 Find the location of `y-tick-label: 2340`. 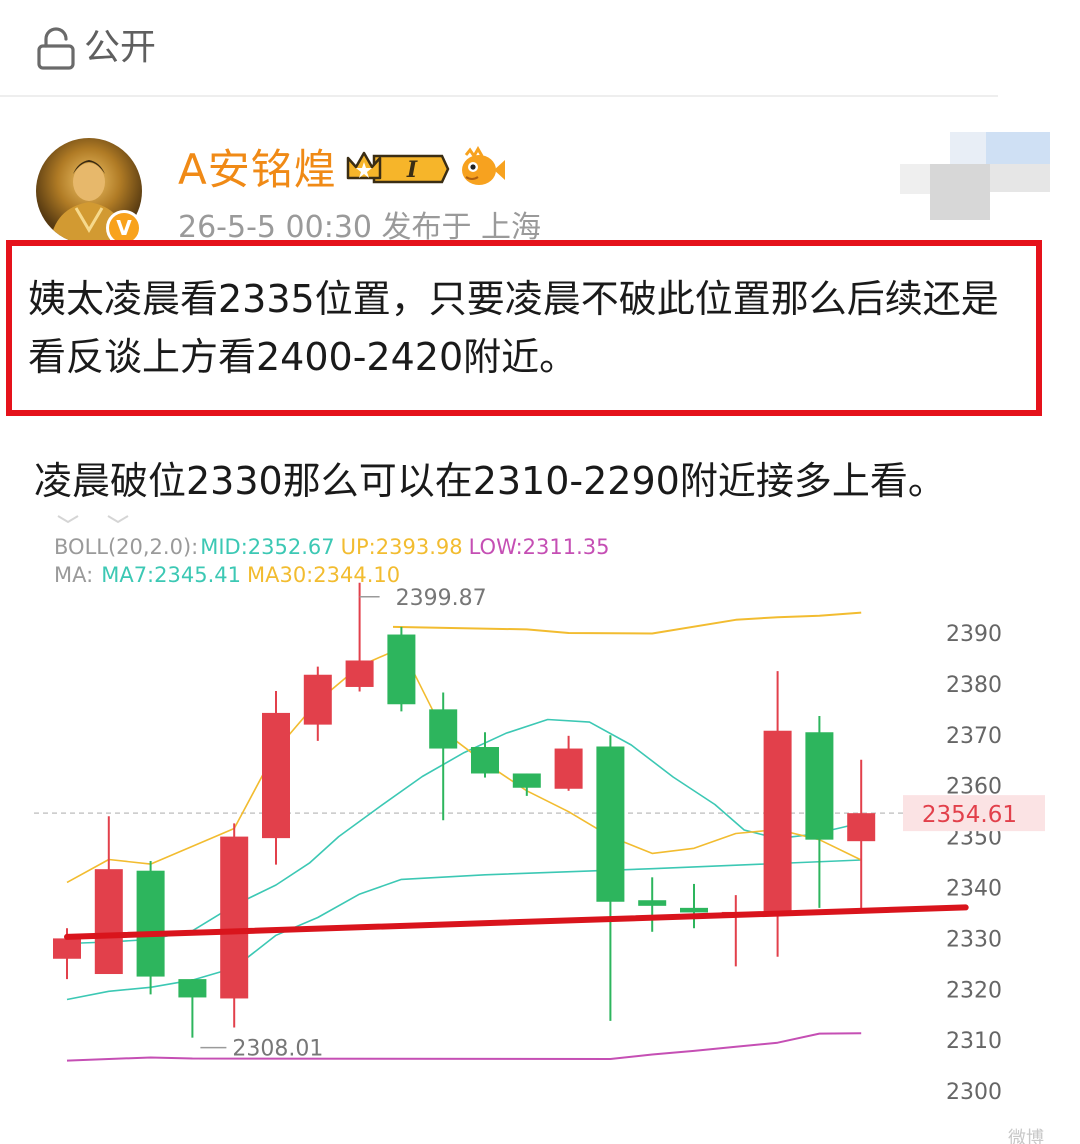

y-tick-label: 2340 is located at coordinates (974, 889).